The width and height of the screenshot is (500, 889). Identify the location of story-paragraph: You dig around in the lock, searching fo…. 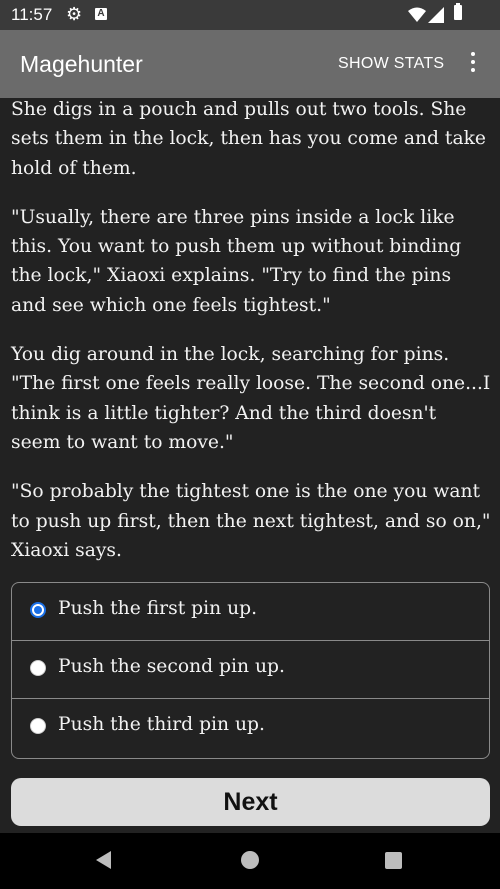
(251, 398).